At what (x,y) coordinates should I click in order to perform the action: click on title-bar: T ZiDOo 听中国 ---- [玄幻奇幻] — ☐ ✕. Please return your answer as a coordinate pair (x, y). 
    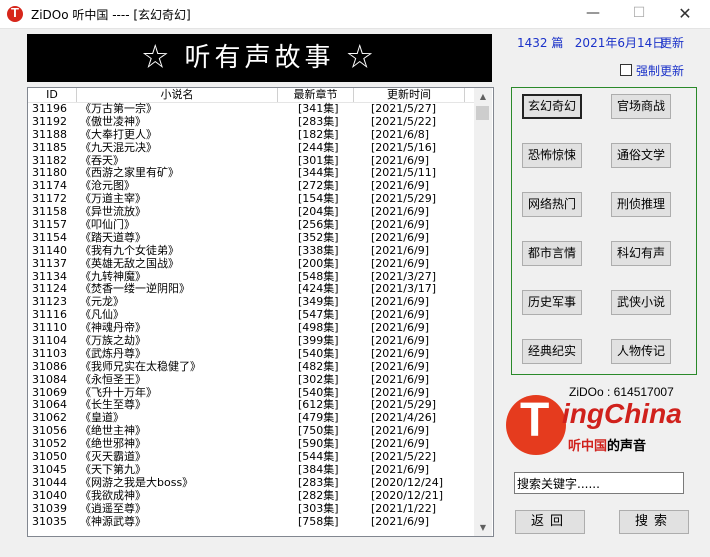
    Looking at the image, I should click on (355, 14).